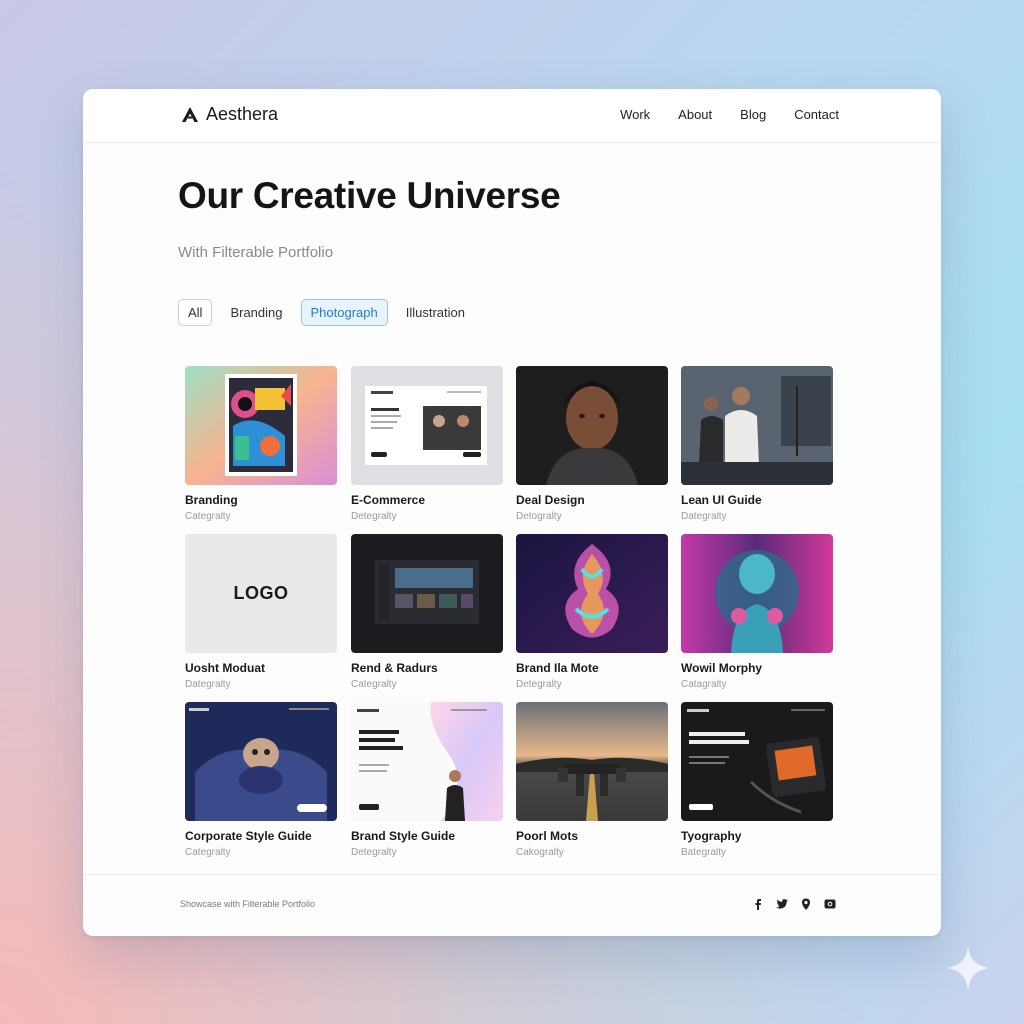  What do you see at coordinates (721, 500) in the screenshot?
I see `card-title: Lean UI Guide` at bounding box center [721, 500].